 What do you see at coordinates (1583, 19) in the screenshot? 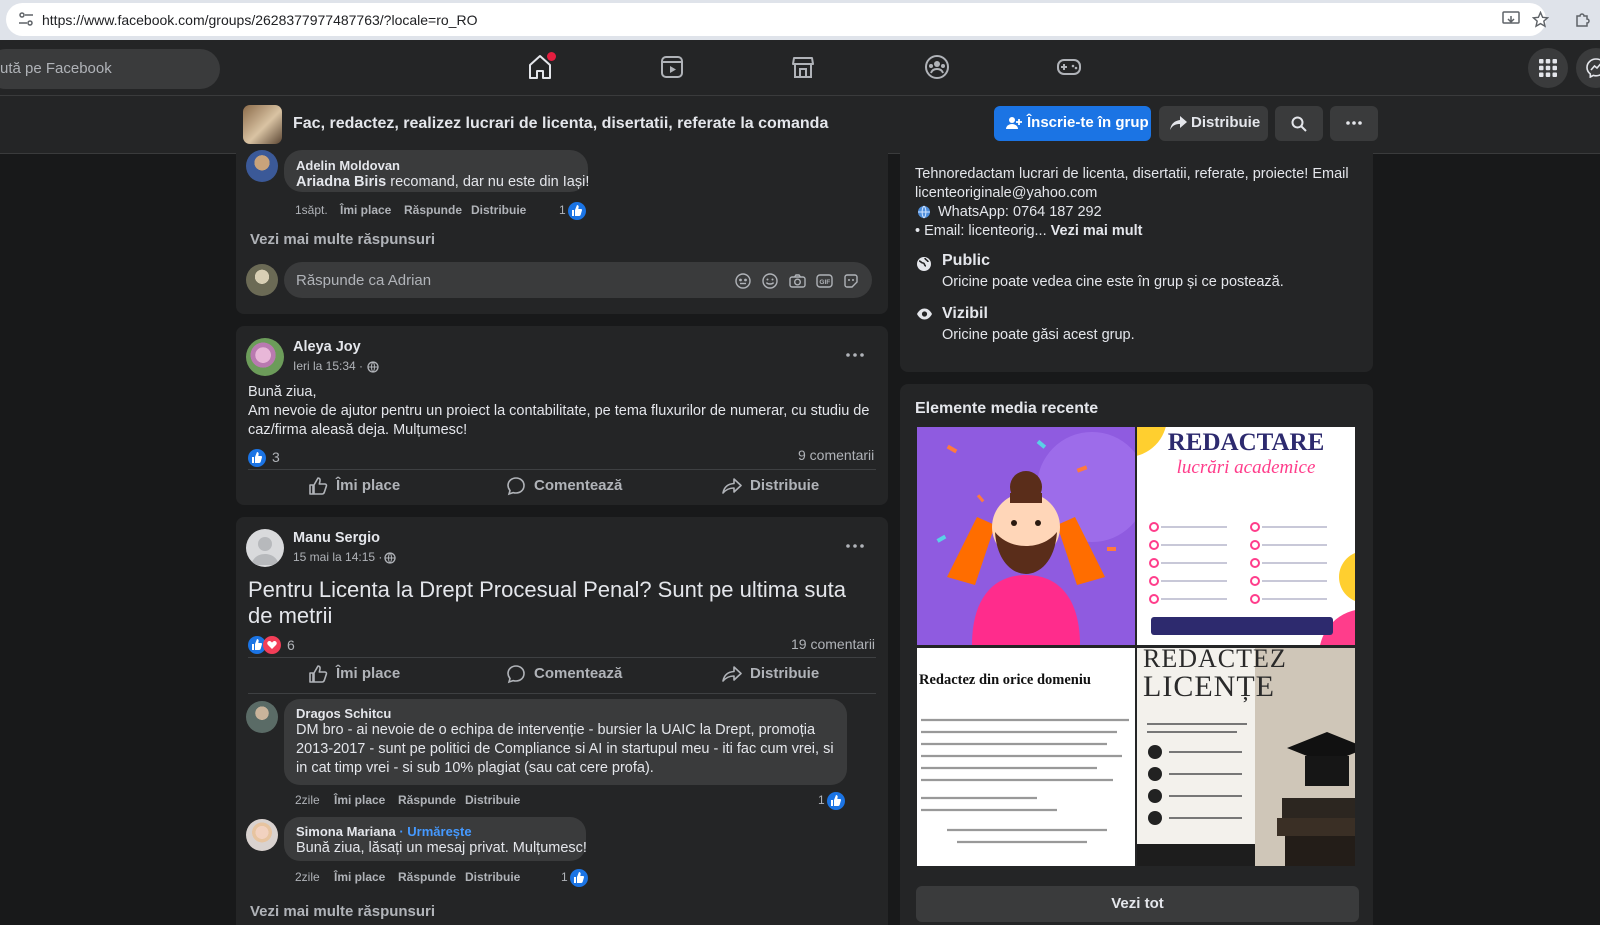
I see `extensions-icon` at bounding box center [1583, 19].